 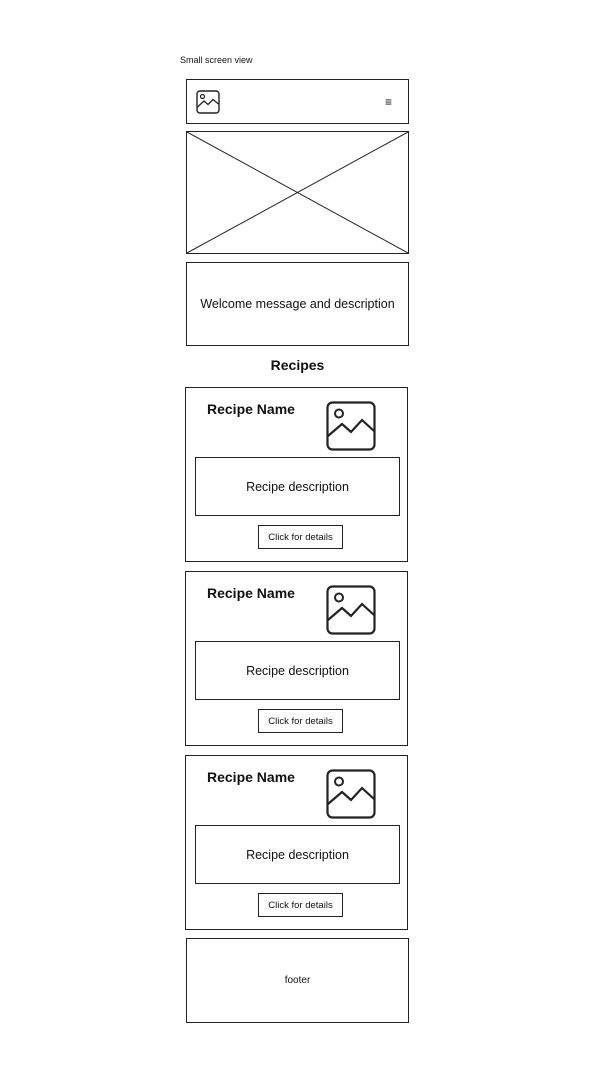 I want to click on welcome-section: Welcome message and description, so click(x=297, y=304).